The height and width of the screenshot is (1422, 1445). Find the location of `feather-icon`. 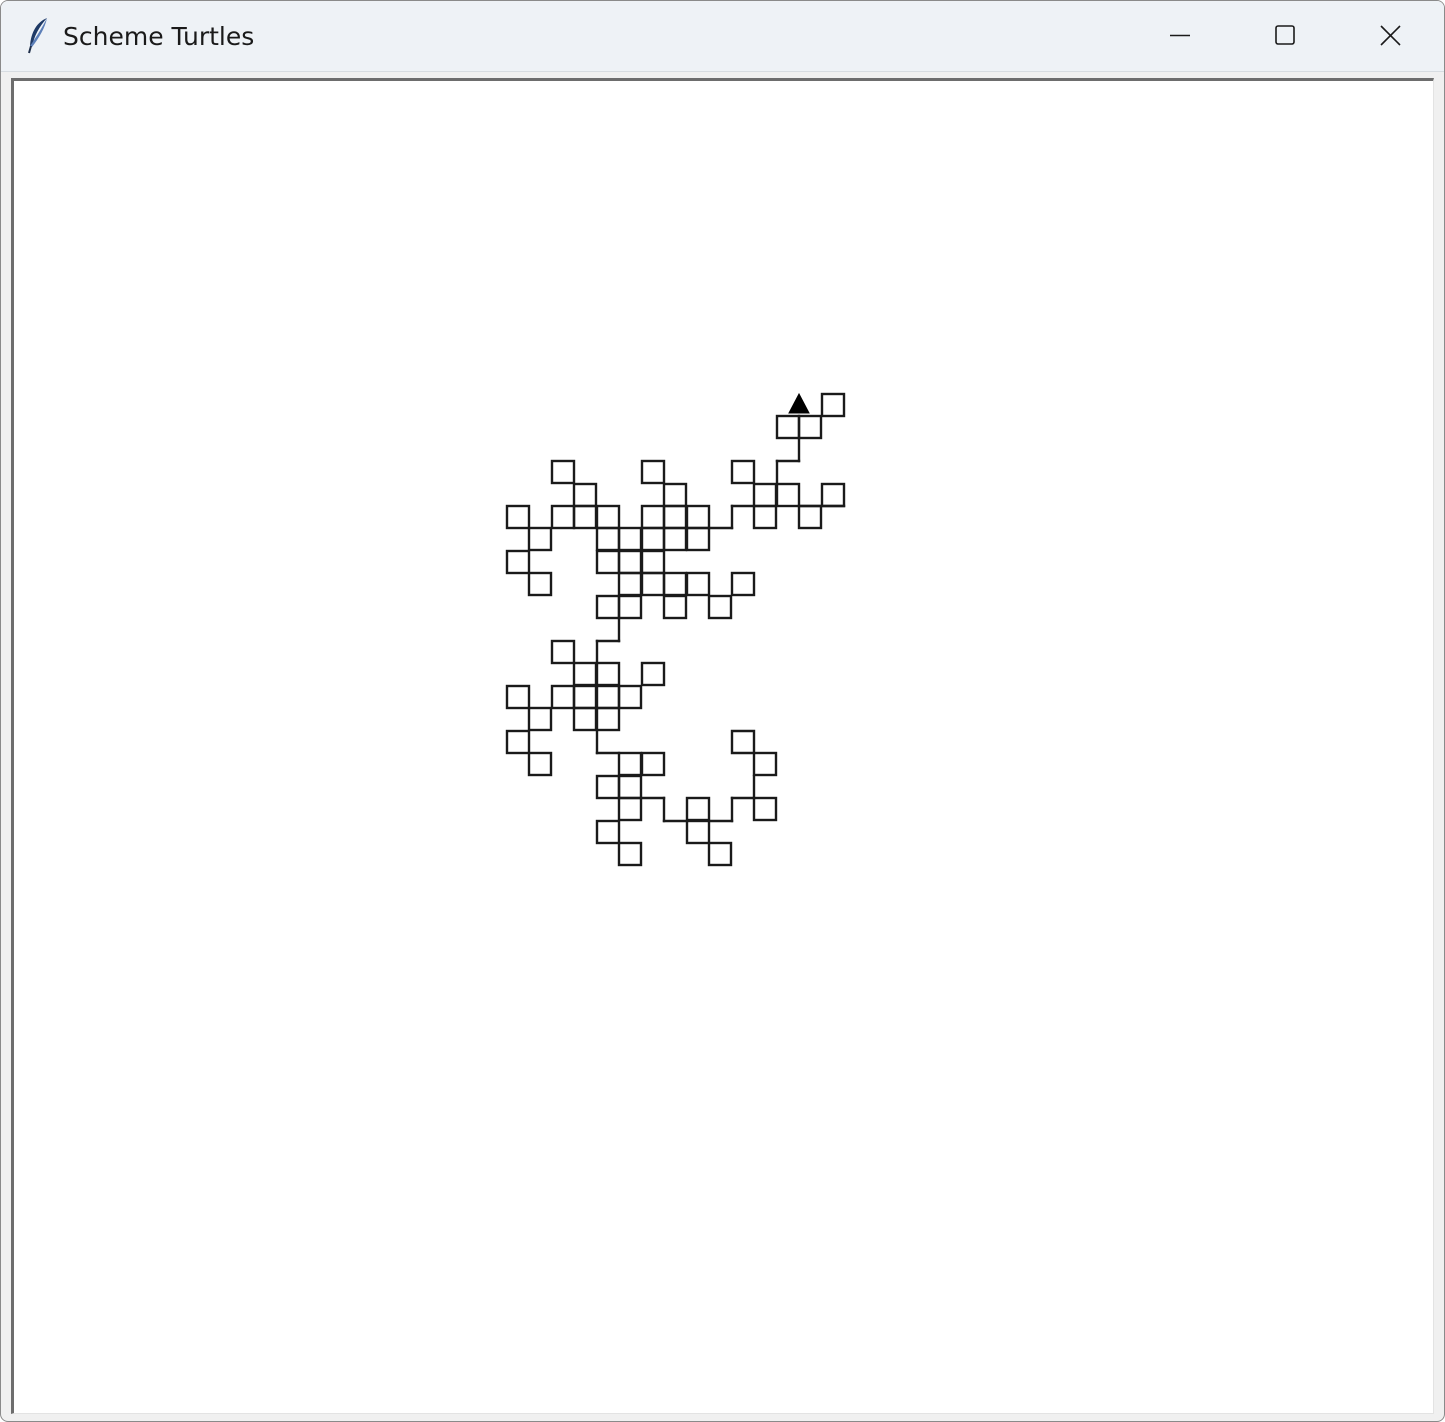

feather-icon is located at coordinates (37, 36).